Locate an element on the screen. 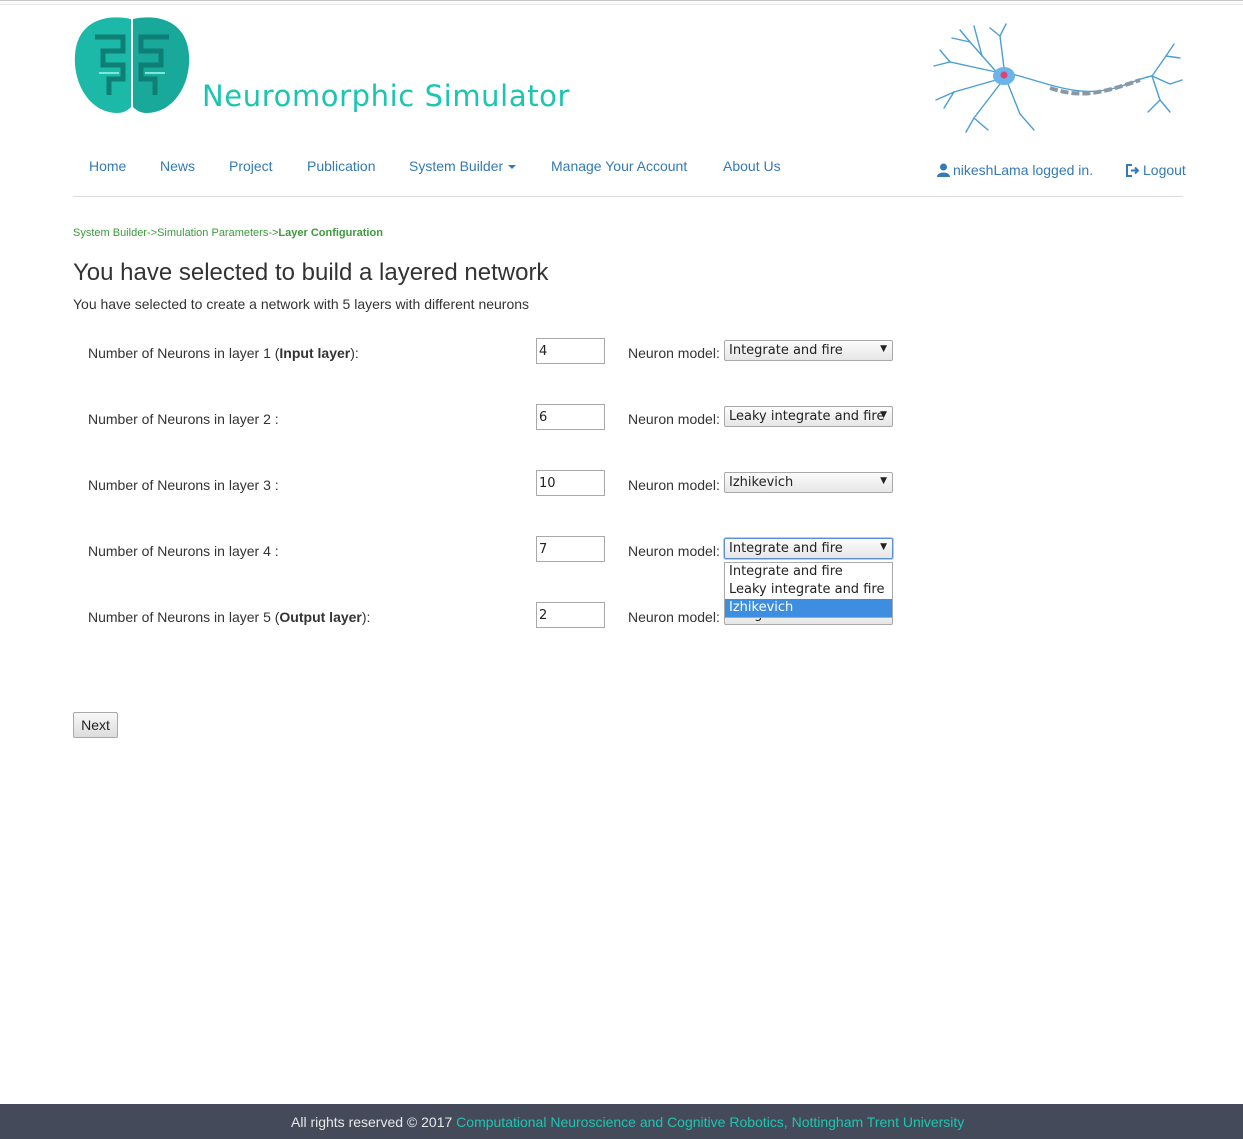  layer-2-label-prefix: Number of Neurons in layer 2 : is located at coordinates (183, 419).